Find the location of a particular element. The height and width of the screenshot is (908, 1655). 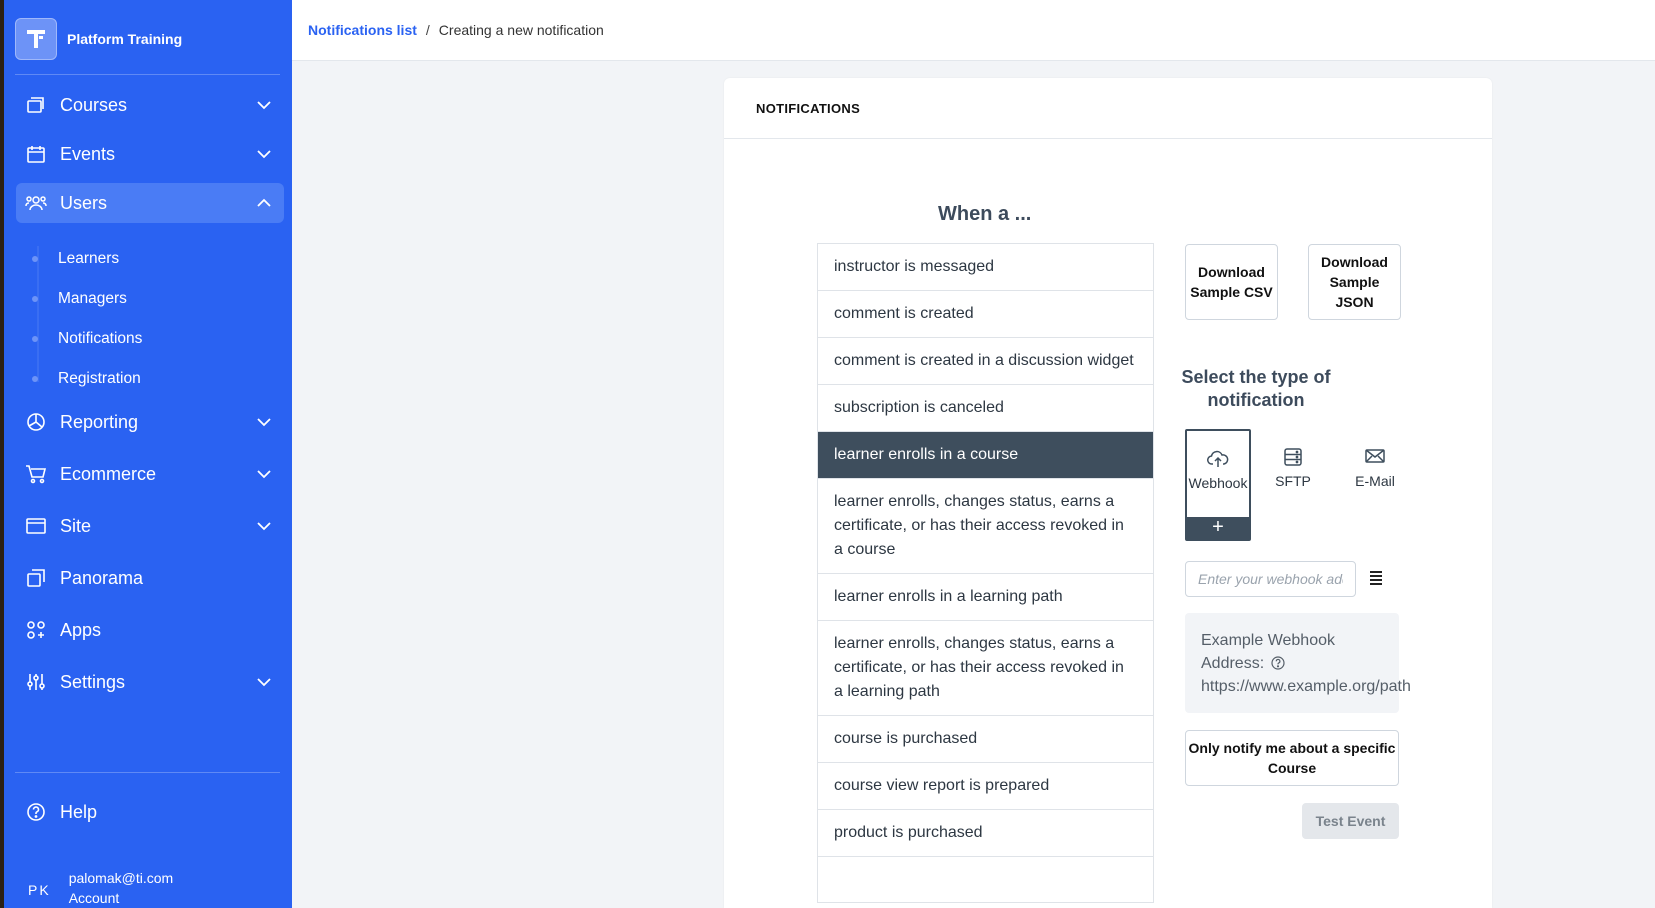

webhook-address-input is located at coordinates (1270, 579).